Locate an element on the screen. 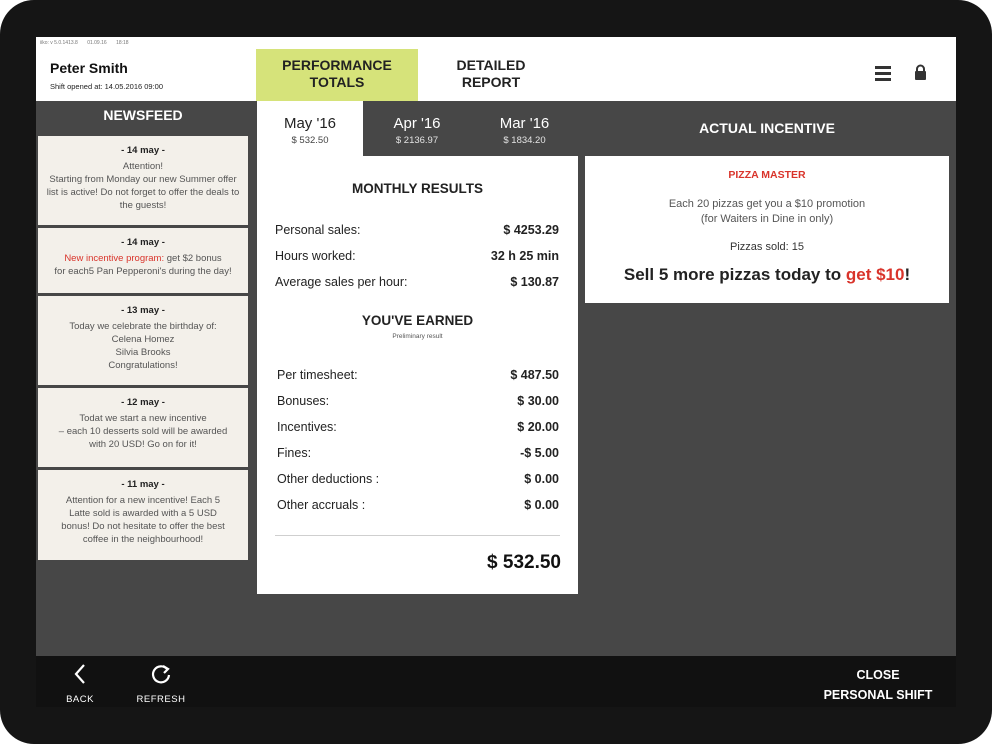  tab-performance-line1: PERFORMANCE is located at coordinates (337, 65).